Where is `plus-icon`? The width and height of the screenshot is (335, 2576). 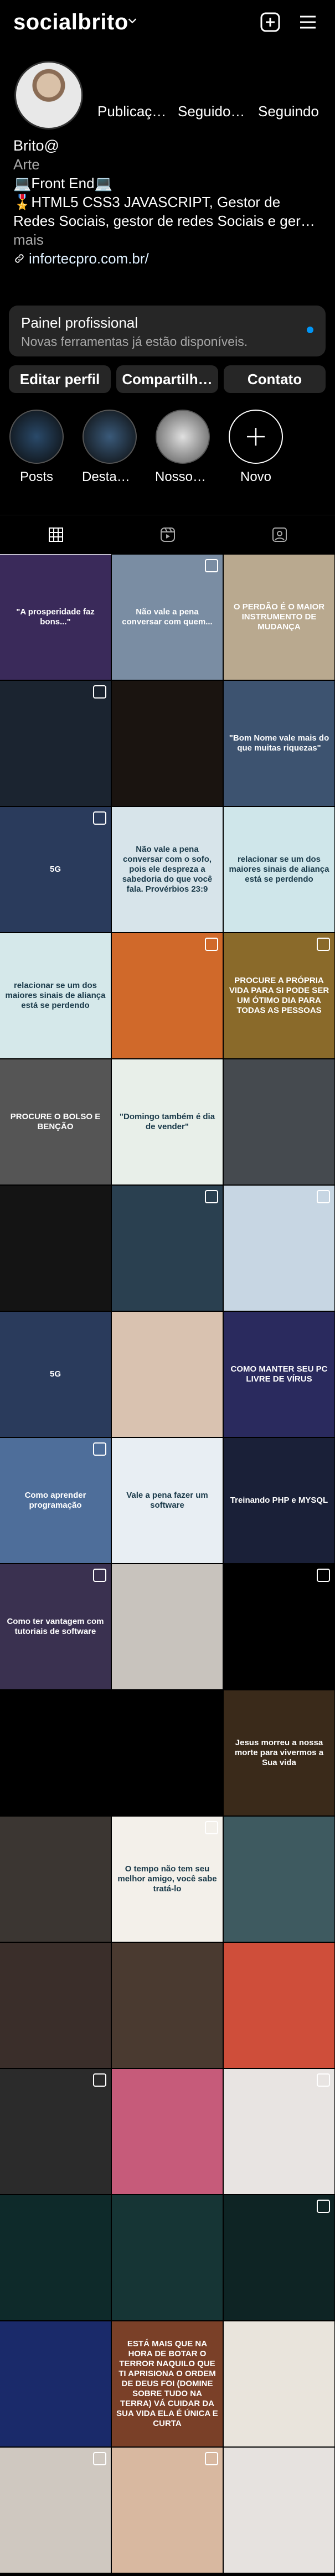
plus-icon is located at coordinates (256, 437).